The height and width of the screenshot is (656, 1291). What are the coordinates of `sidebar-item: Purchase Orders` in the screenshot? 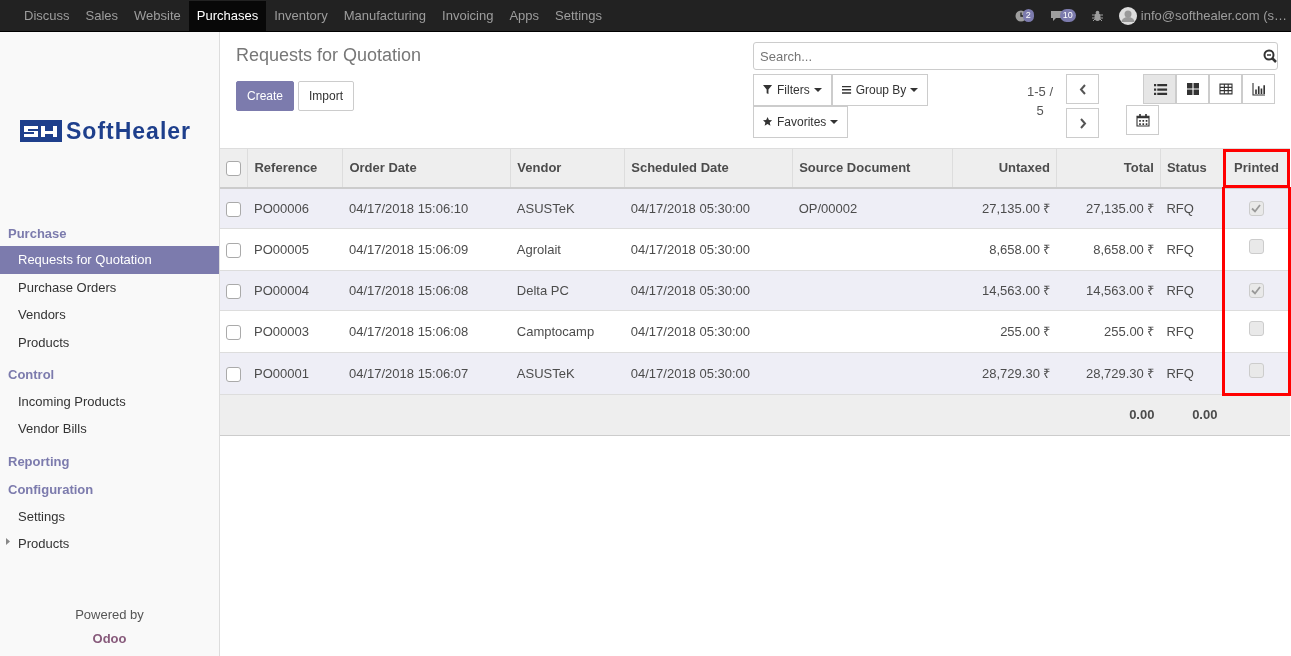 It's located at (109, 287).